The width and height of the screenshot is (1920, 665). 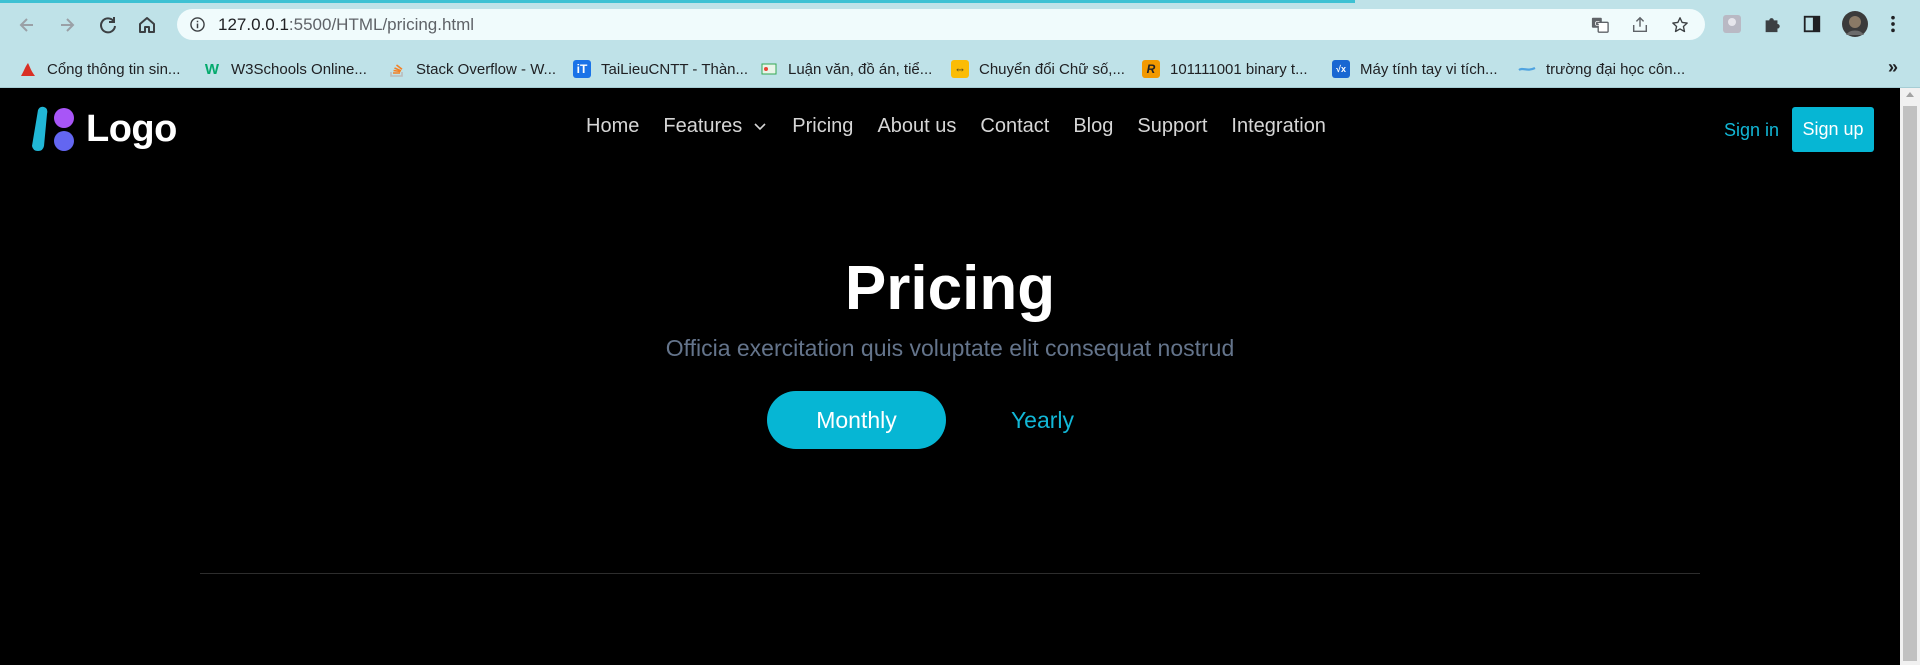 I want to click on bookmark-star-button, so click(x=1680, y=25).